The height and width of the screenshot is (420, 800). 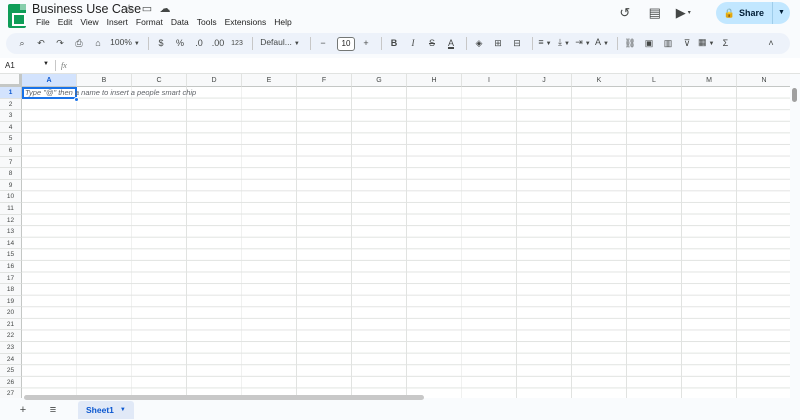 I want to click on row-header-3: 3, so click(x=11, y=116).